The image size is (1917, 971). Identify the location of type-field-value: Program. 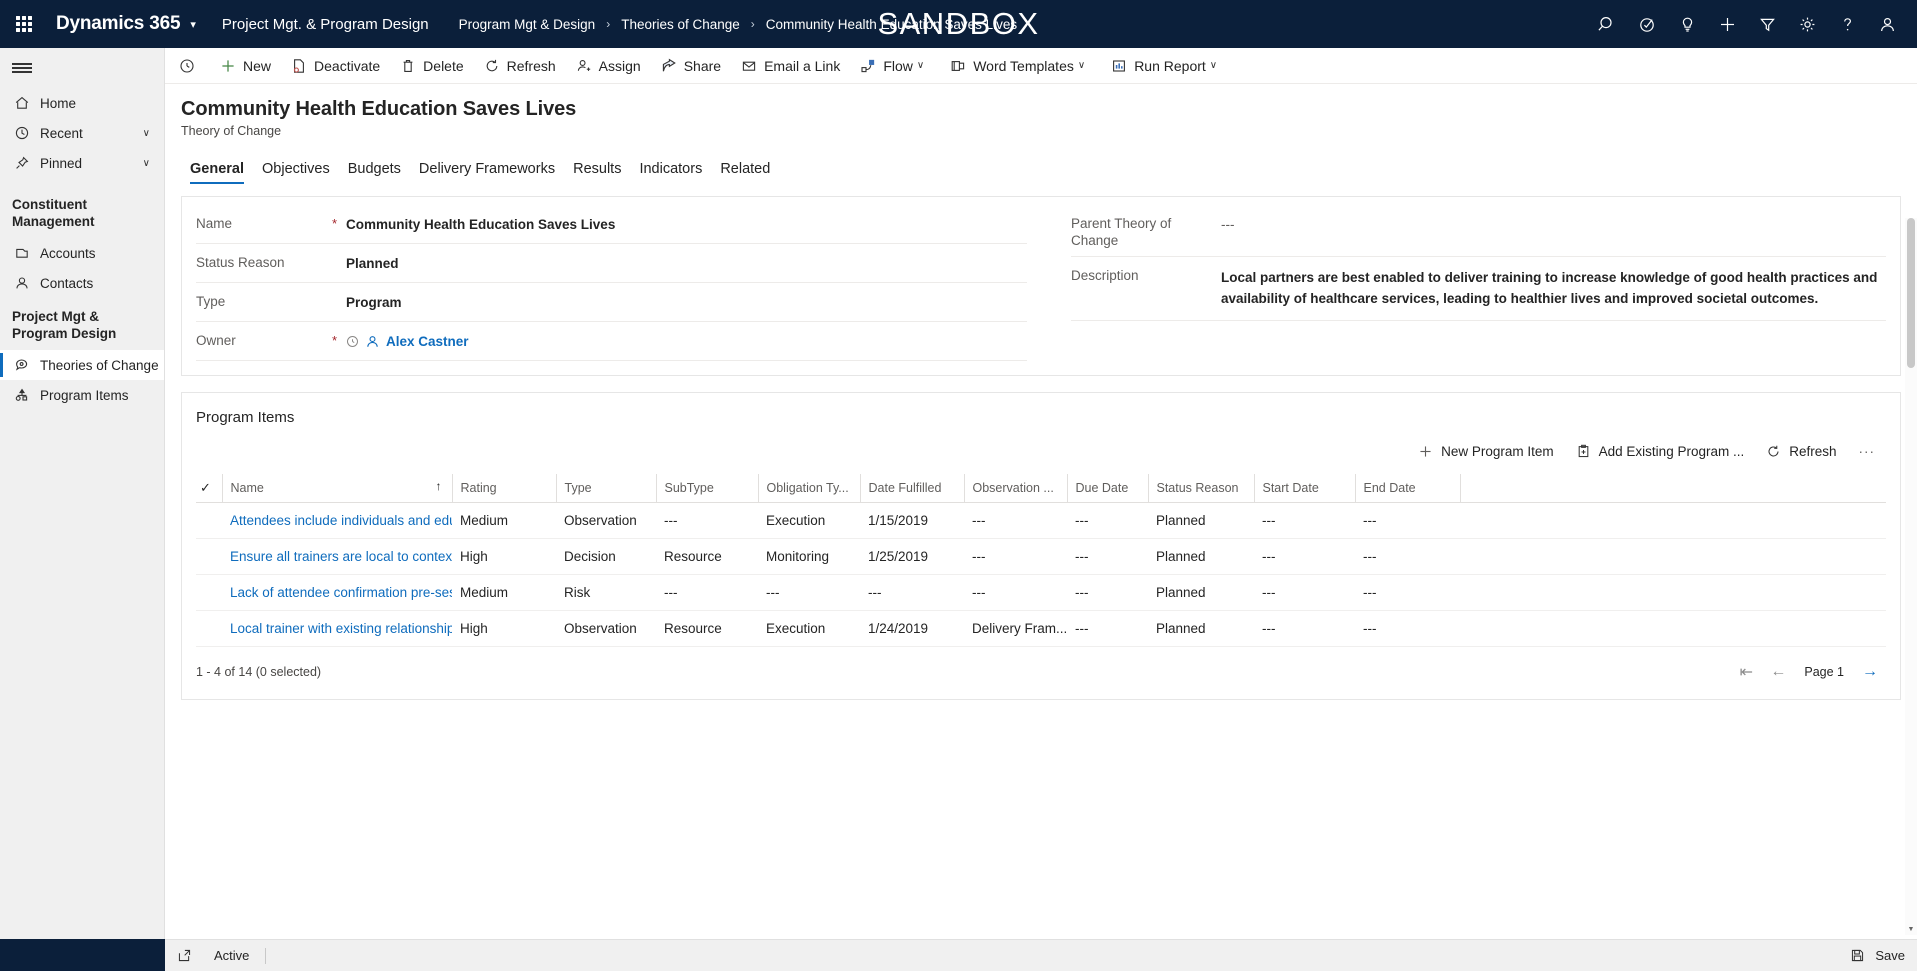
(686, 302).